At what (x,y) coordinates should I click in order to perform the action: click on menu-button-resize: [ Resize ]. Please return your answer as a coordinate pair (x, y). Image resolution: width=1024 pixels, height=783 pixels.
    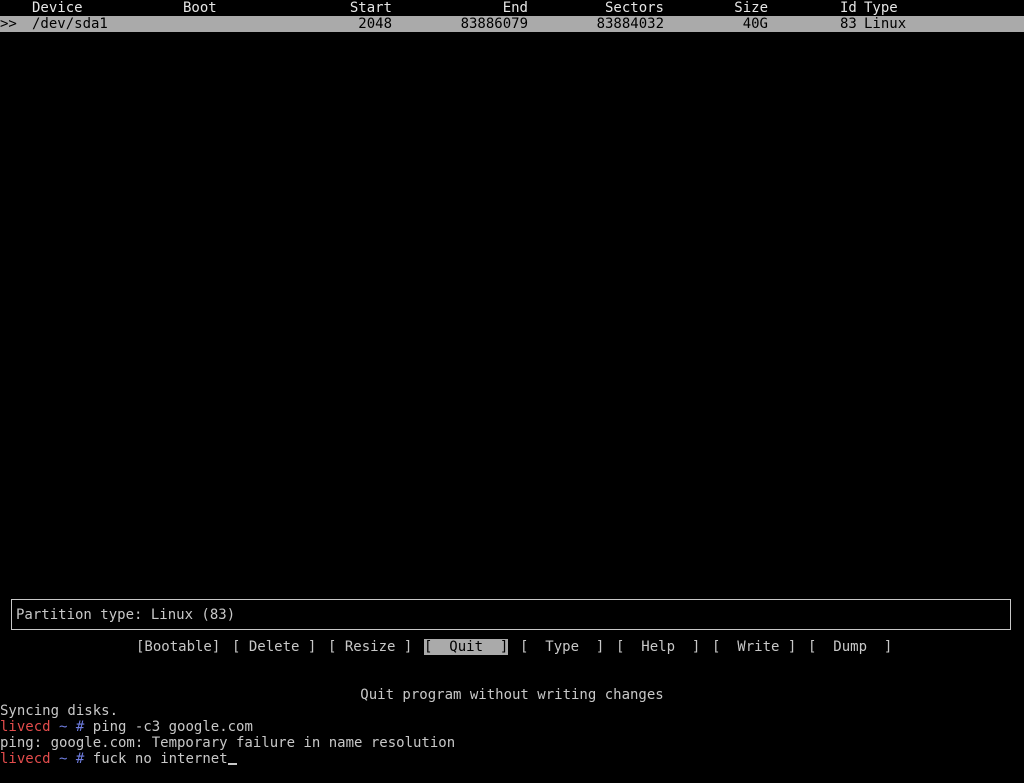
    Looking at the image, I should click on (370, 647).